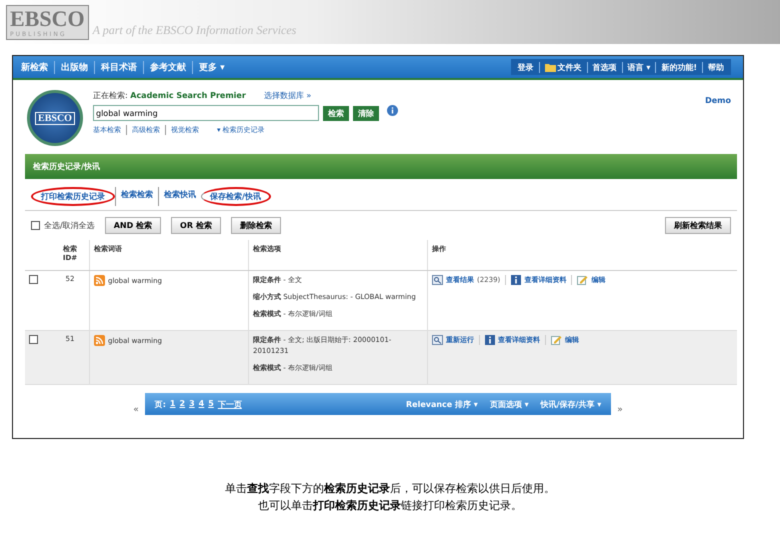 This screenshot has width=780, height=540. I want to click on history-button: OR 检索, so click(196, 225).